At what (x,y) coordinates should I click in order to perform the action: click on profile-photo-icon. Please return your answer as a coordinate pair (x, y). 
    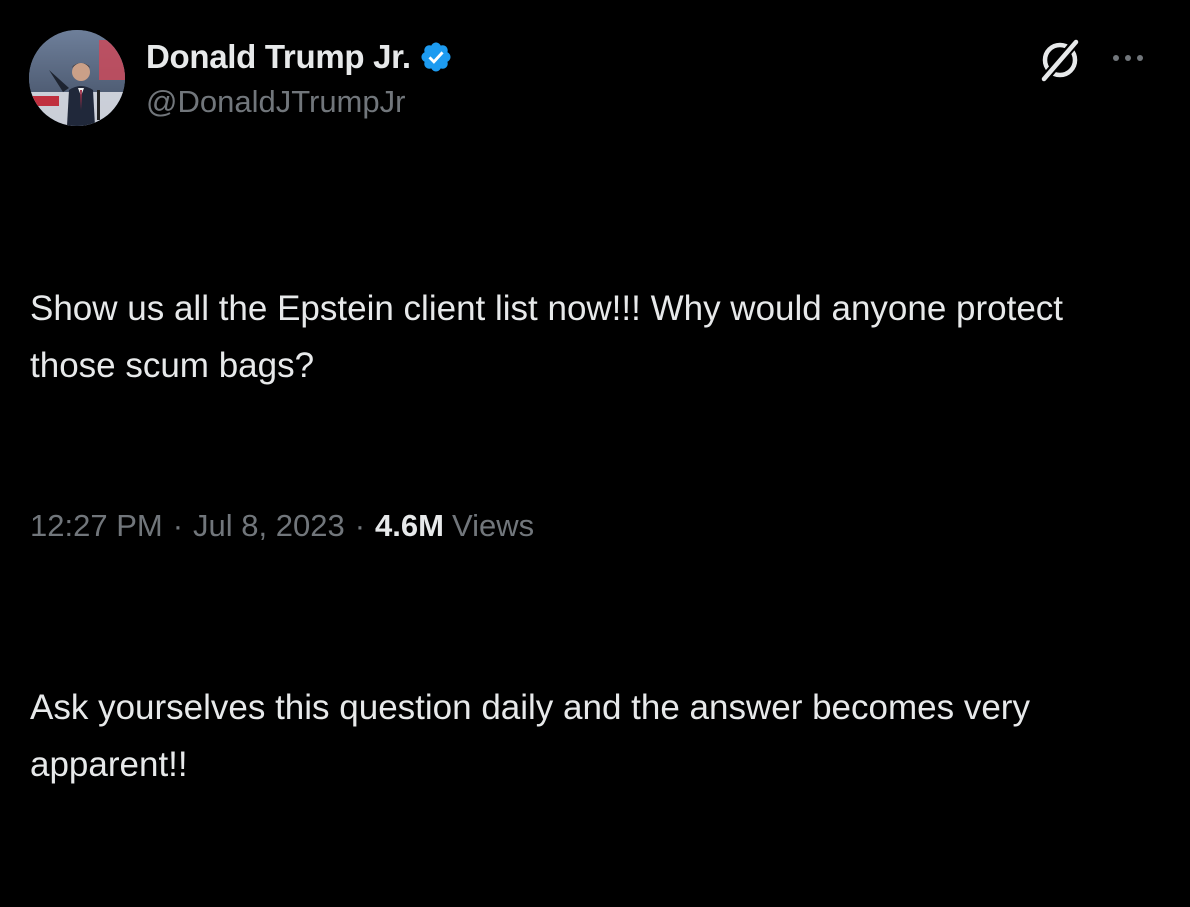
    Looking at the image, I should click on (77, 78).